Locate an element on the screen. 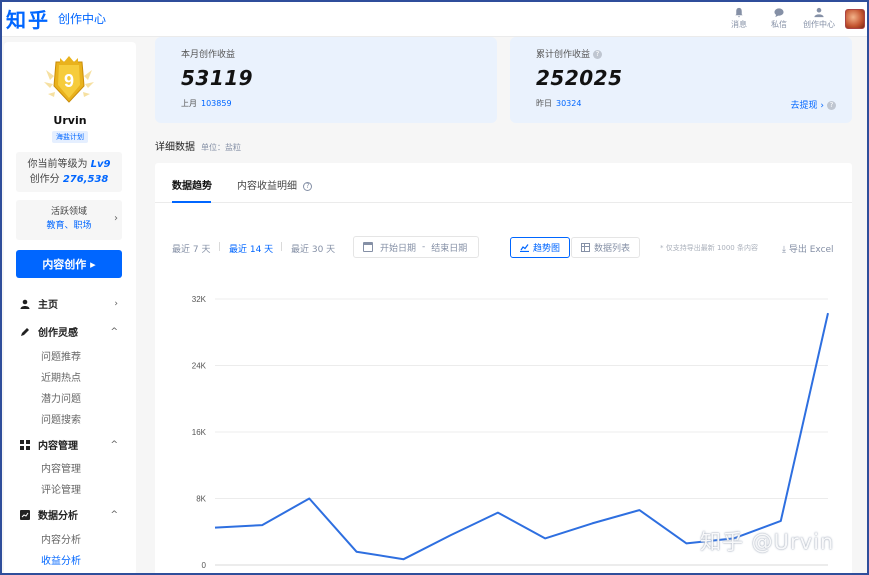 Image resolution: width=869 pixels, height=575 pixels. top-bar: 知乎 创作中心 消息 私信 创作中心 is located at coordinates (434, 18).